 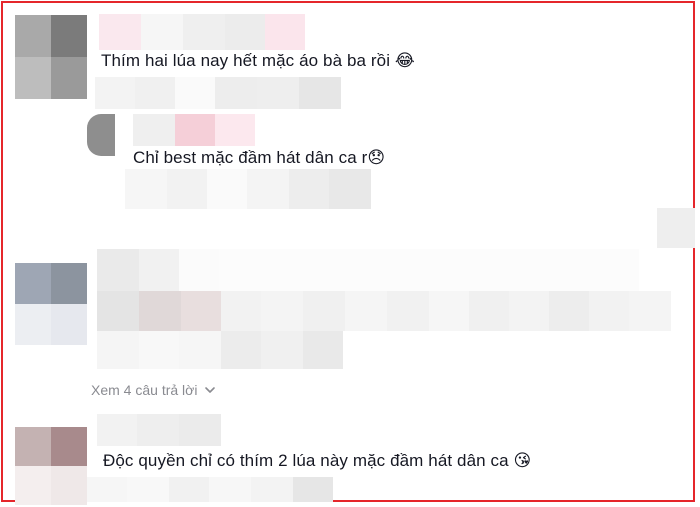 I want to click on view-replies-button: Xem 4 câu trả lời, so click(x=154, y=390).